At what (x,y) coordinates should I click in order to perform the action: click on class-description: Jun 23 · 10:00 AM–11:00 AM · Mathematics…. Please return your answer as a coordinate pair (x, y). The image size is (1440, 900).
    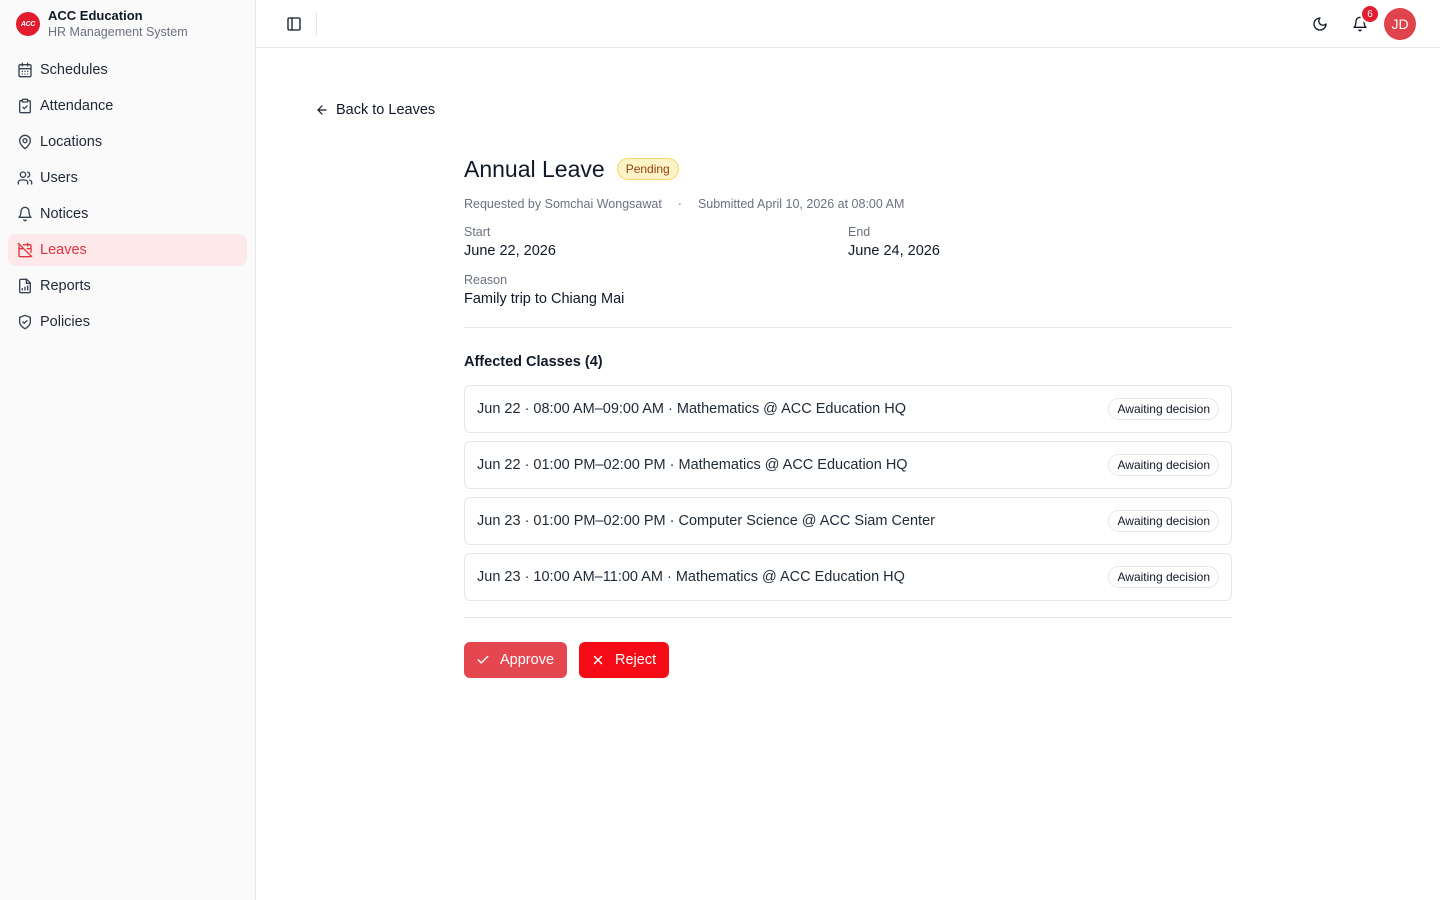
    Looking at the image, I should click on (691, 577).